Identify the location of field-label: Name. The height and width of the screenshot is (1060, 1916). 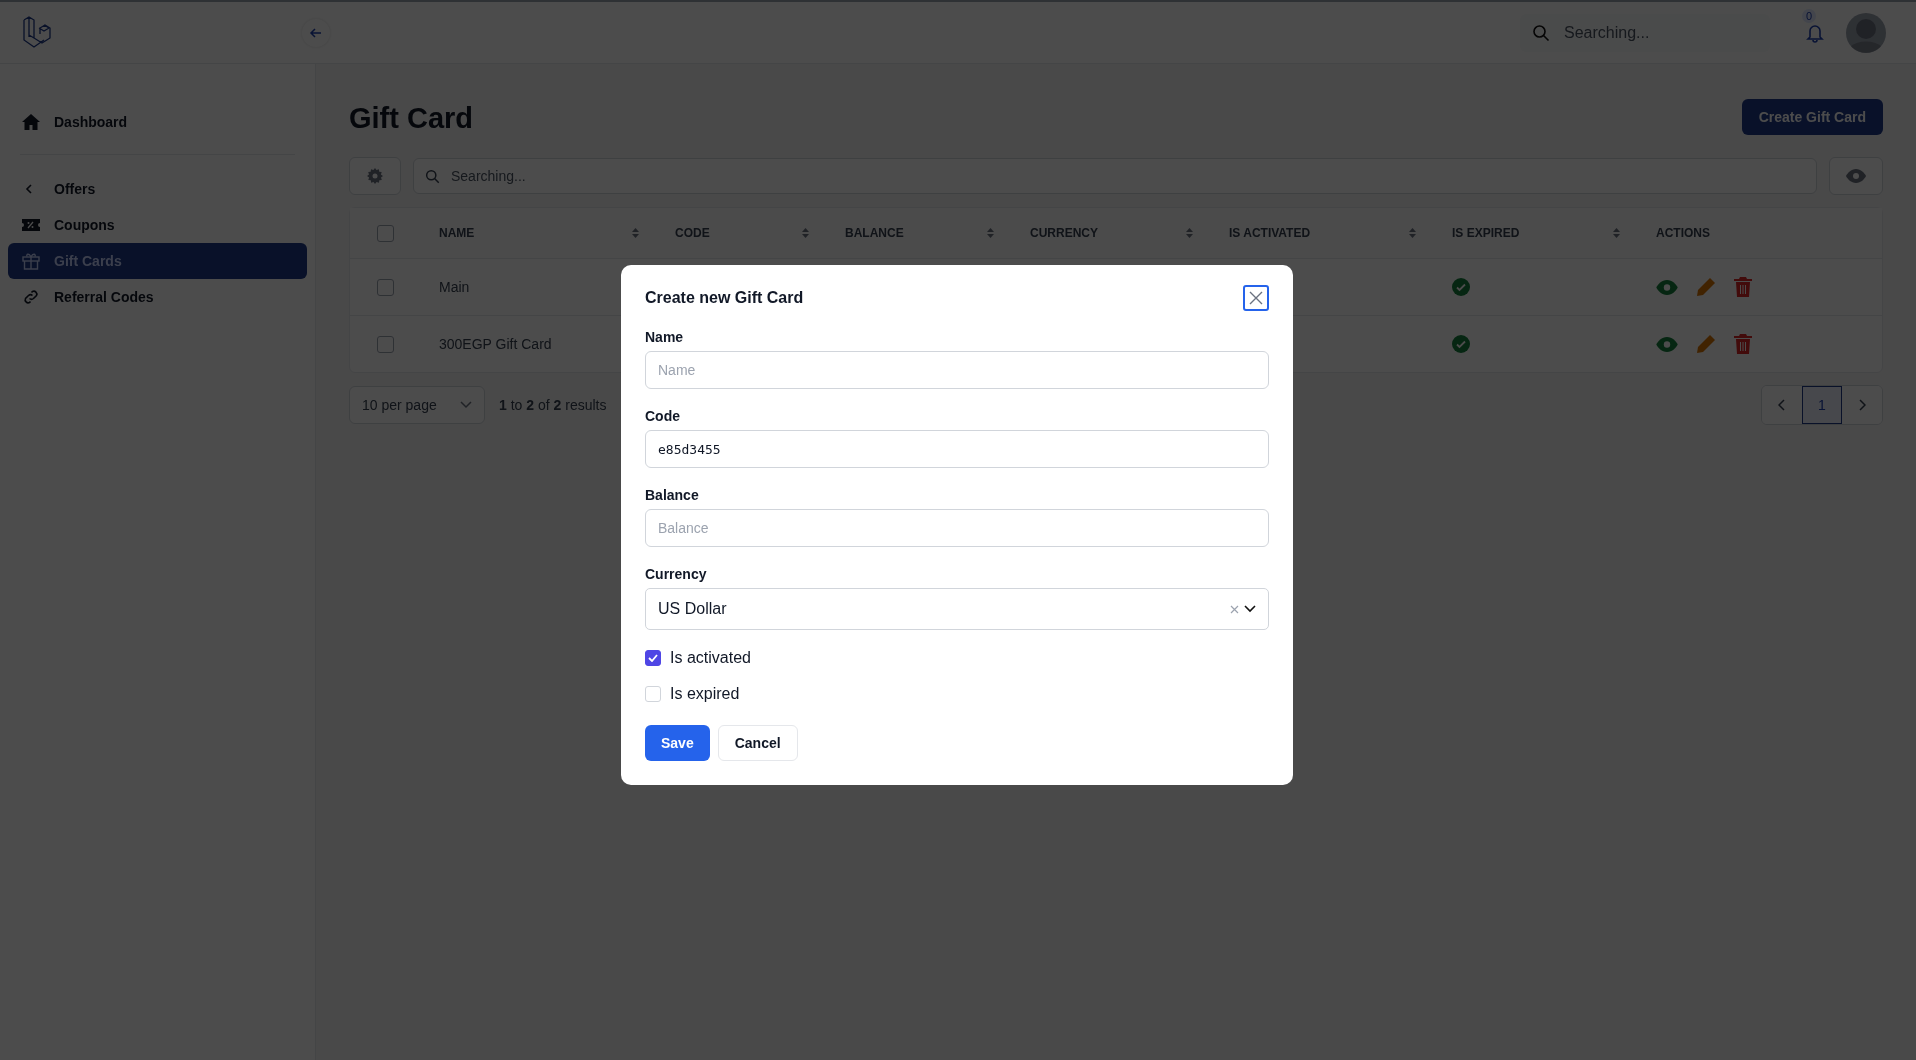
(665, 337).